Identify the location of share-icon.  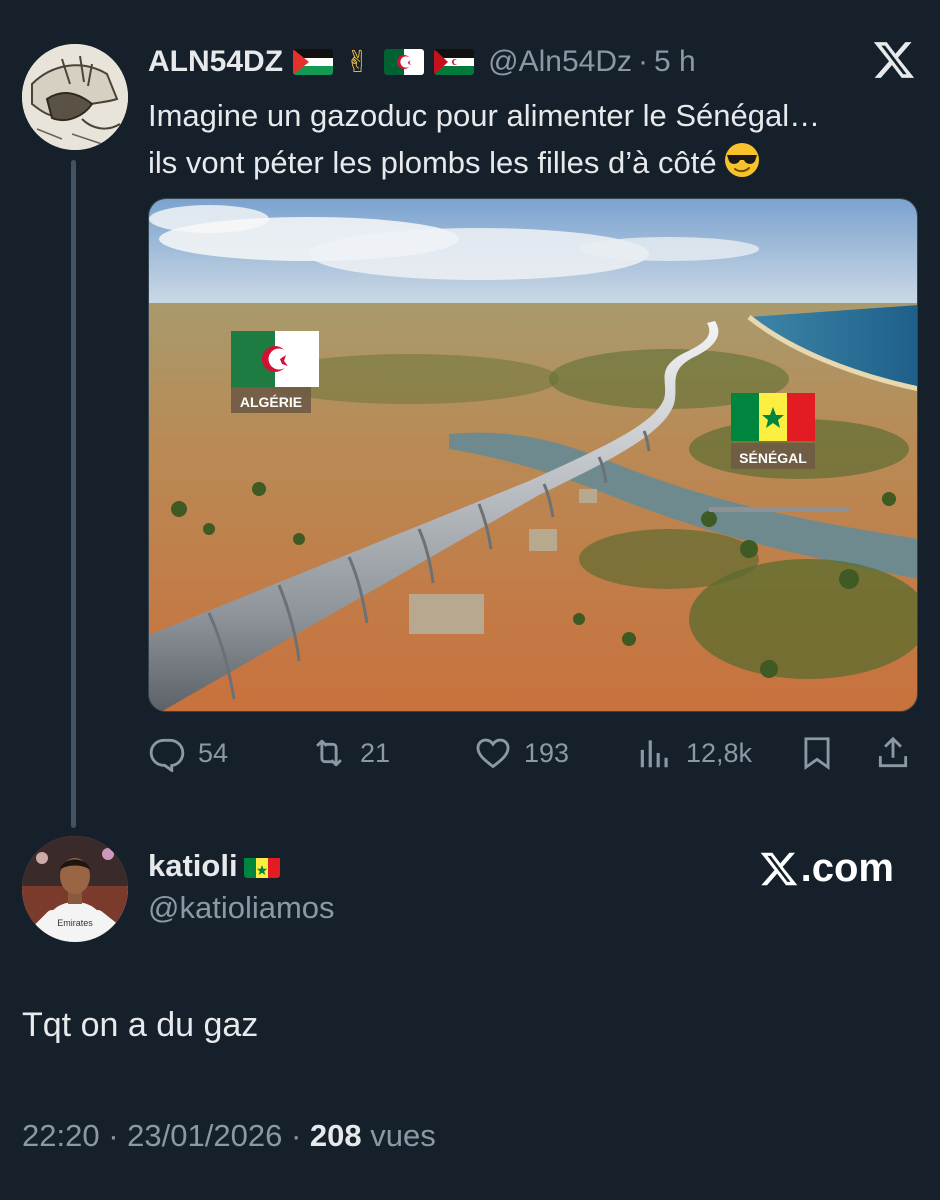
(893, 752).